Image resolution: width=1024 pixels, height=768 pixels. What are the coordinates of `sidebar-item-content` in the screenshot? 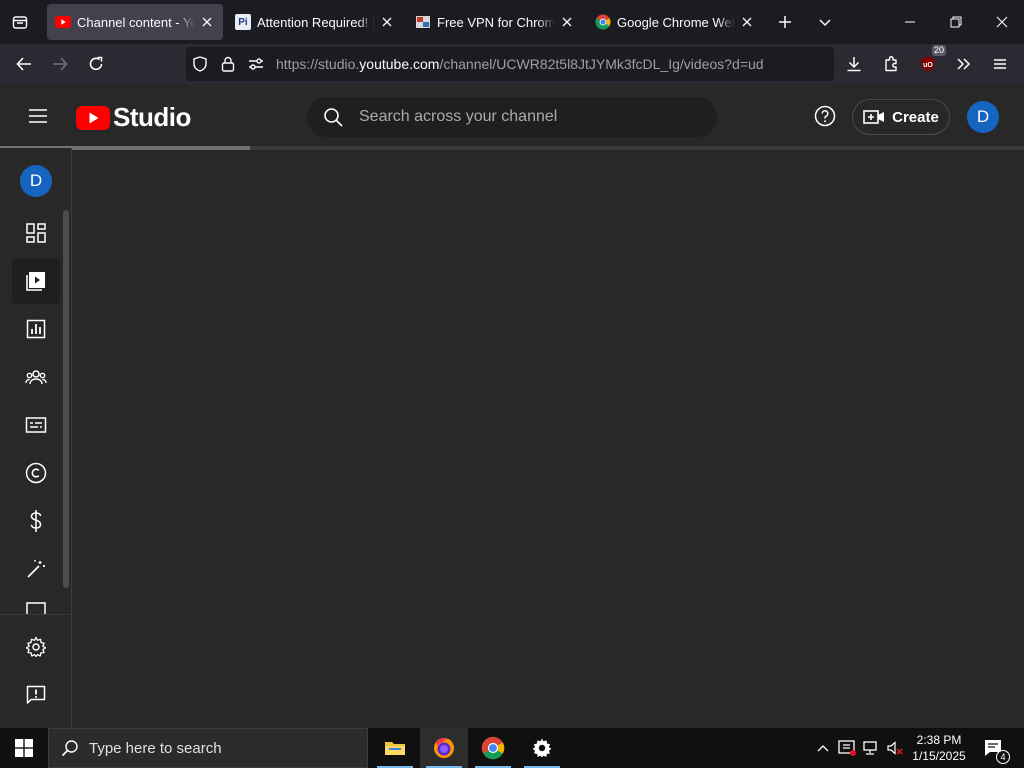 It's located at (36, 281).